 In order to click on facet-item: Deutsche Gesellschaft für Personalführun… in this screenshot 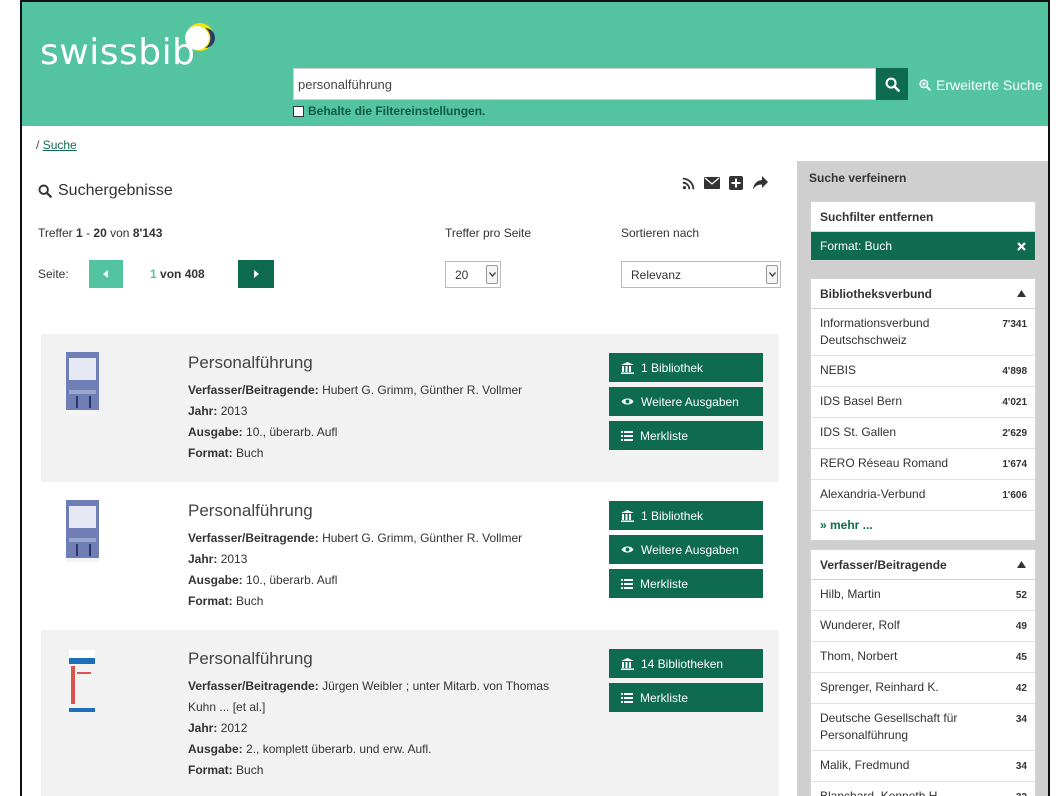, I will do `click(923, 727)`.